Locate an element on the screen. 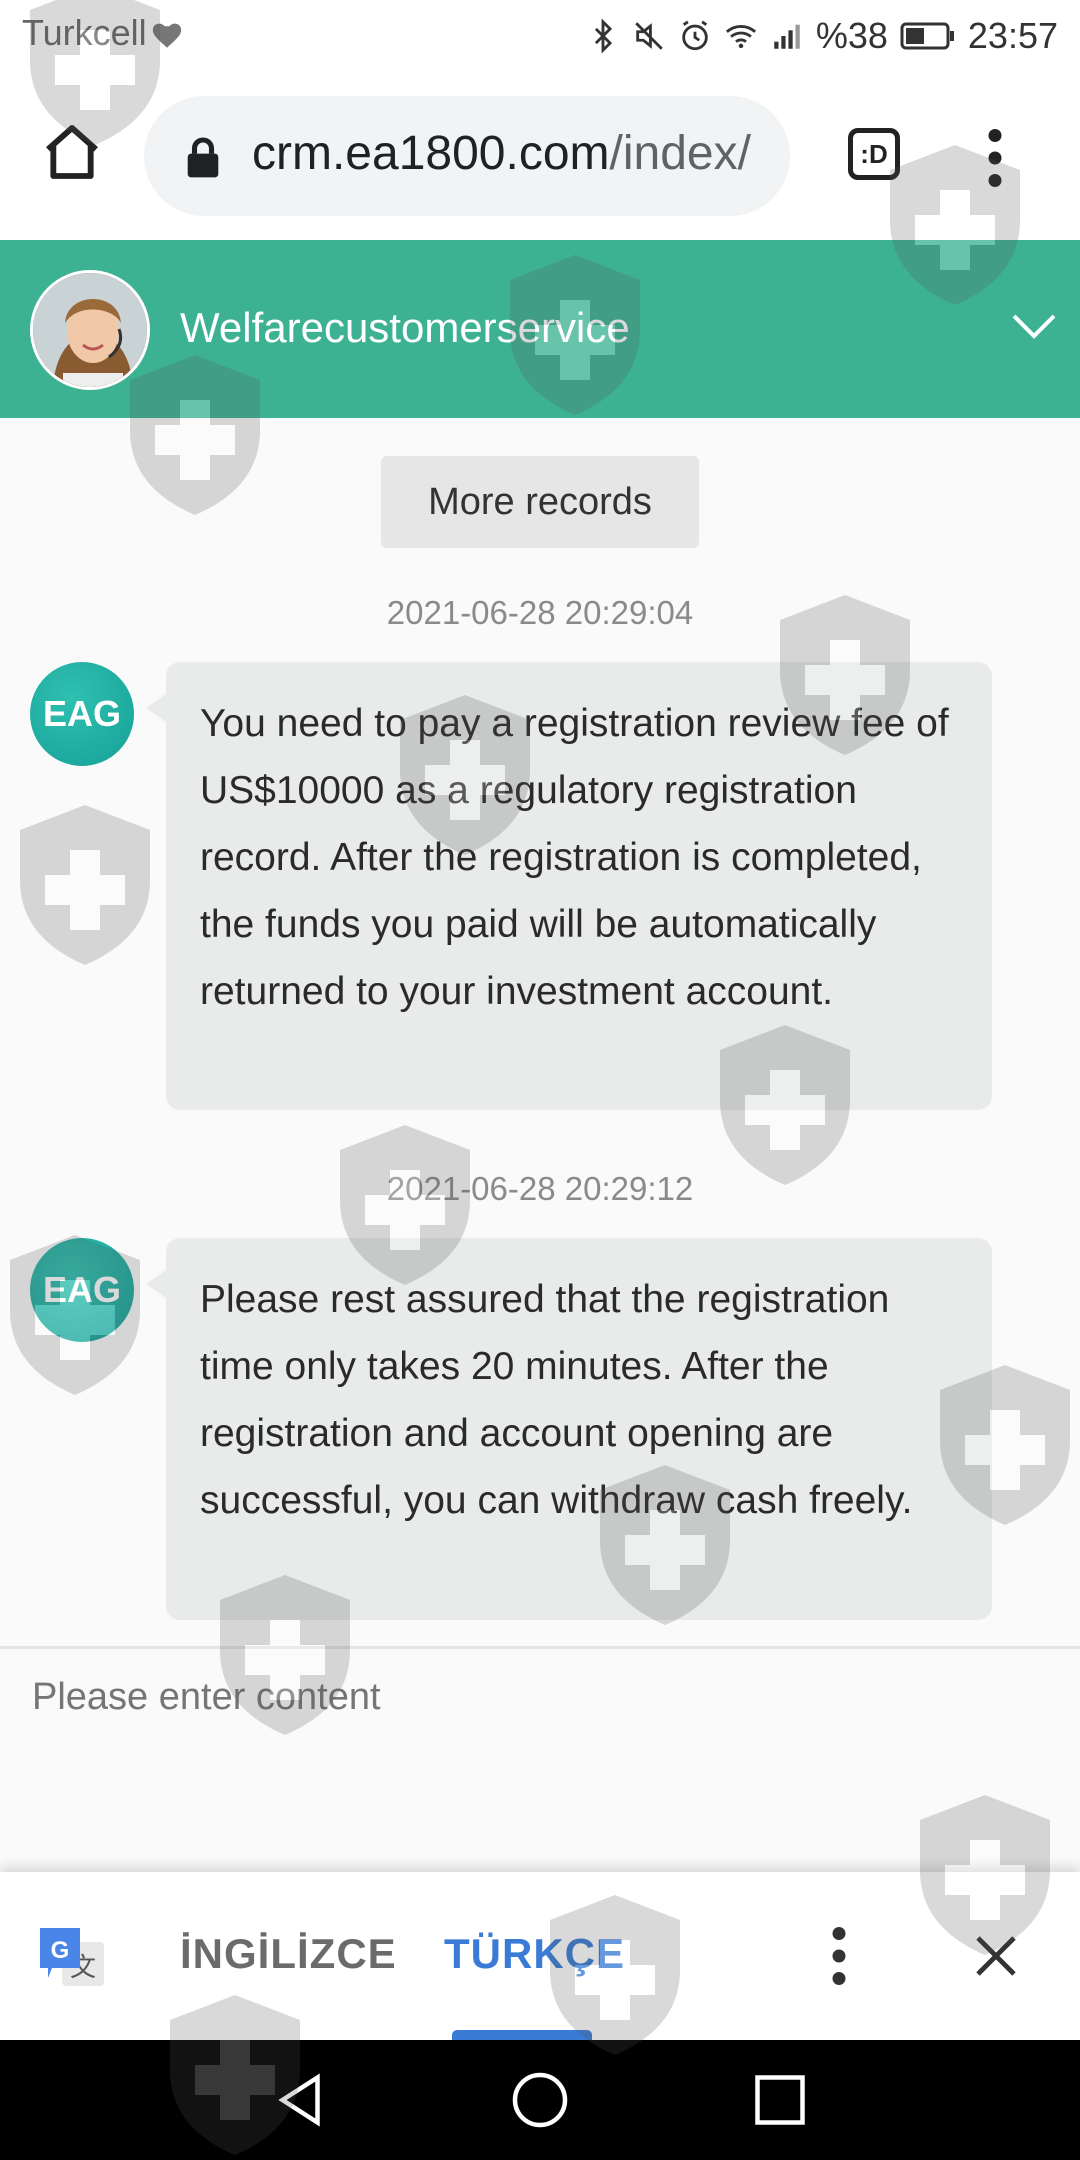  clock: 23:57 is located at coordinates (1012, 35).